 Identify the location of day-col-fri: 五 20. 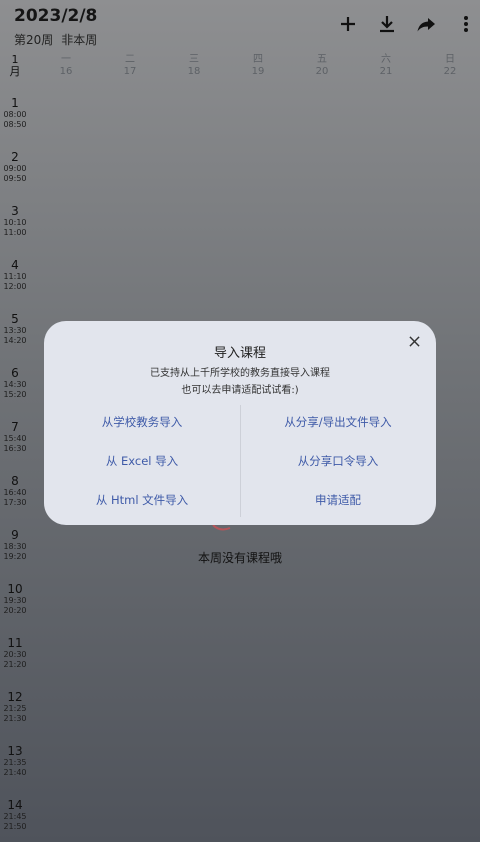
(322, 66).